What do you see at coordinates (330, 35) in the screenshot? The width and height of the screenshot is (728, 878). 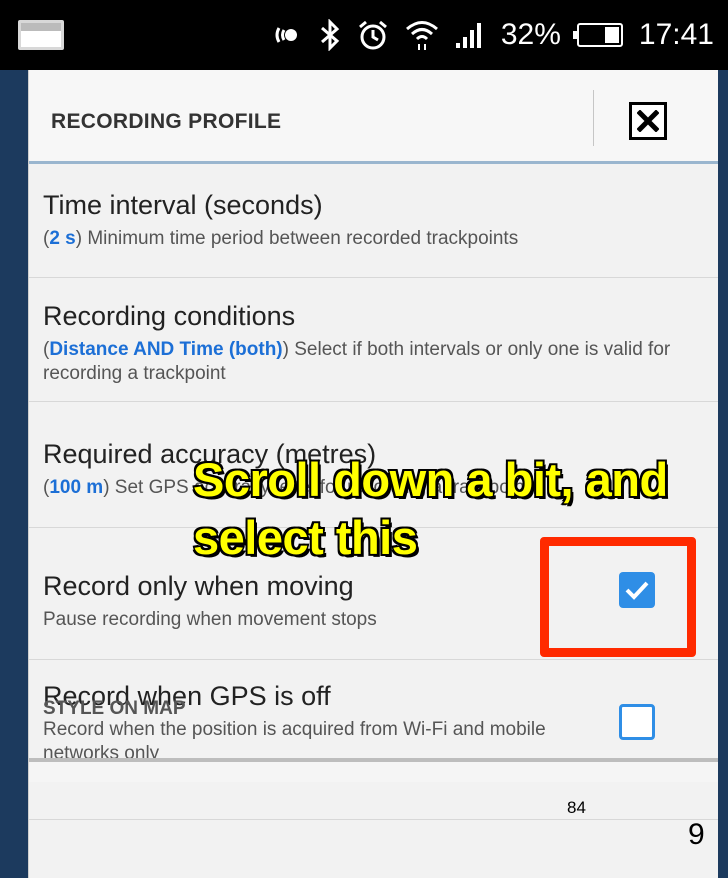 I see `bluetooth-icon` at bounding box center [330, 35].